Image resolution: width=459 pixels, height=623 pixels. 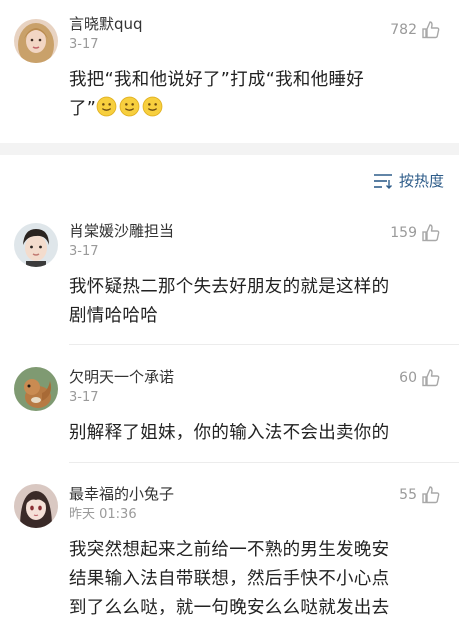 I want to click on avatar-boy-portrait-icon, so click(x=36, y=245).